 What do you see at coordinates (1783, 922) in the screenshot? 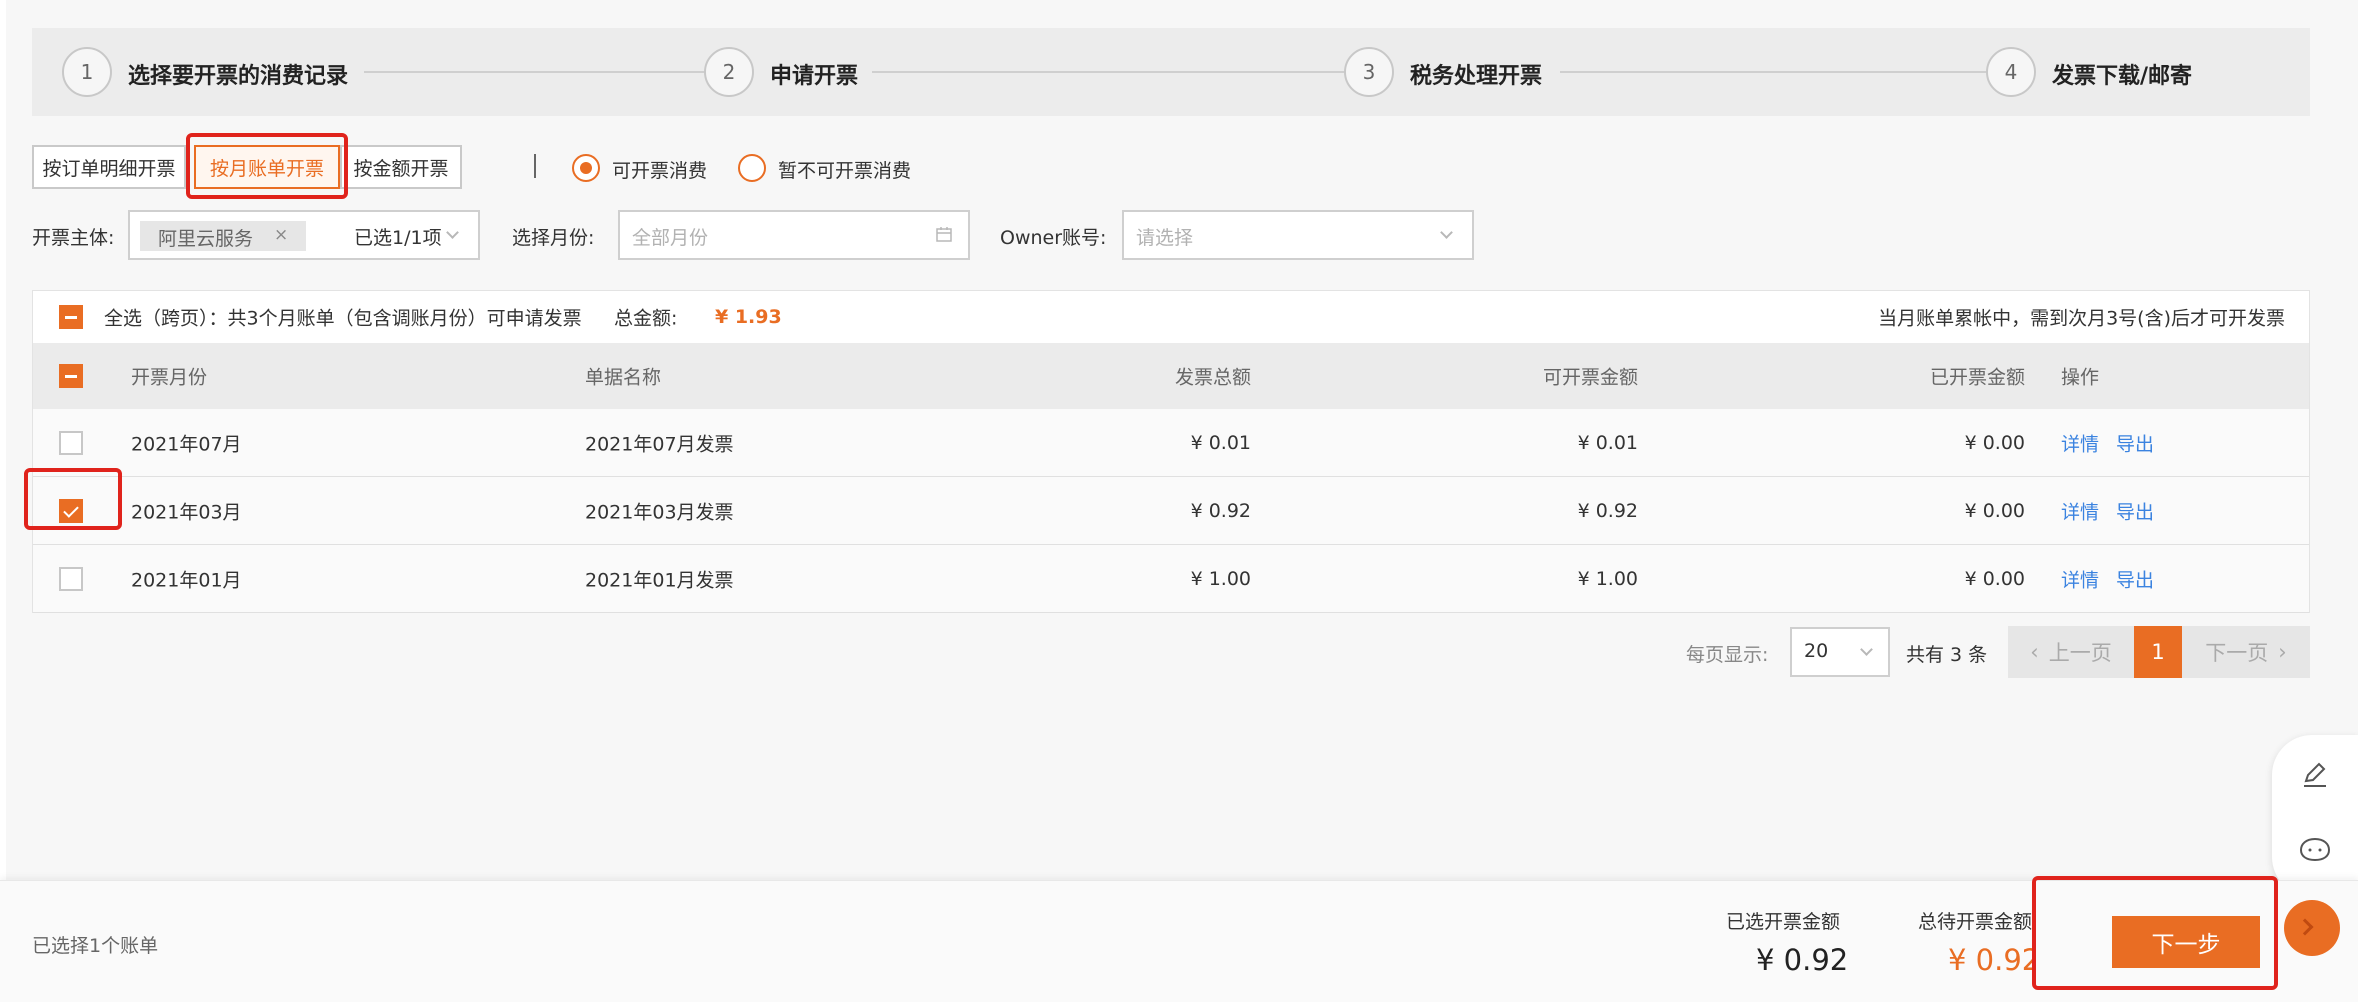
I see `selected-amount-label: 已选开票金额` at bounding box center [1783, 922].